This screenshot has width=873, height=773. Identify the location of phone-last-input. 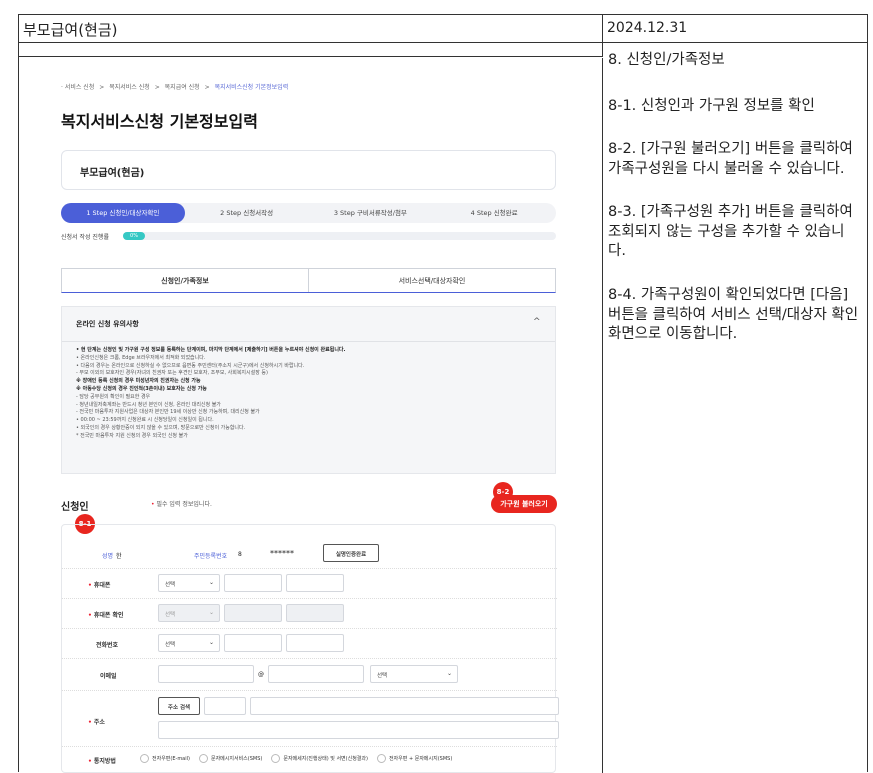
(315, 643).